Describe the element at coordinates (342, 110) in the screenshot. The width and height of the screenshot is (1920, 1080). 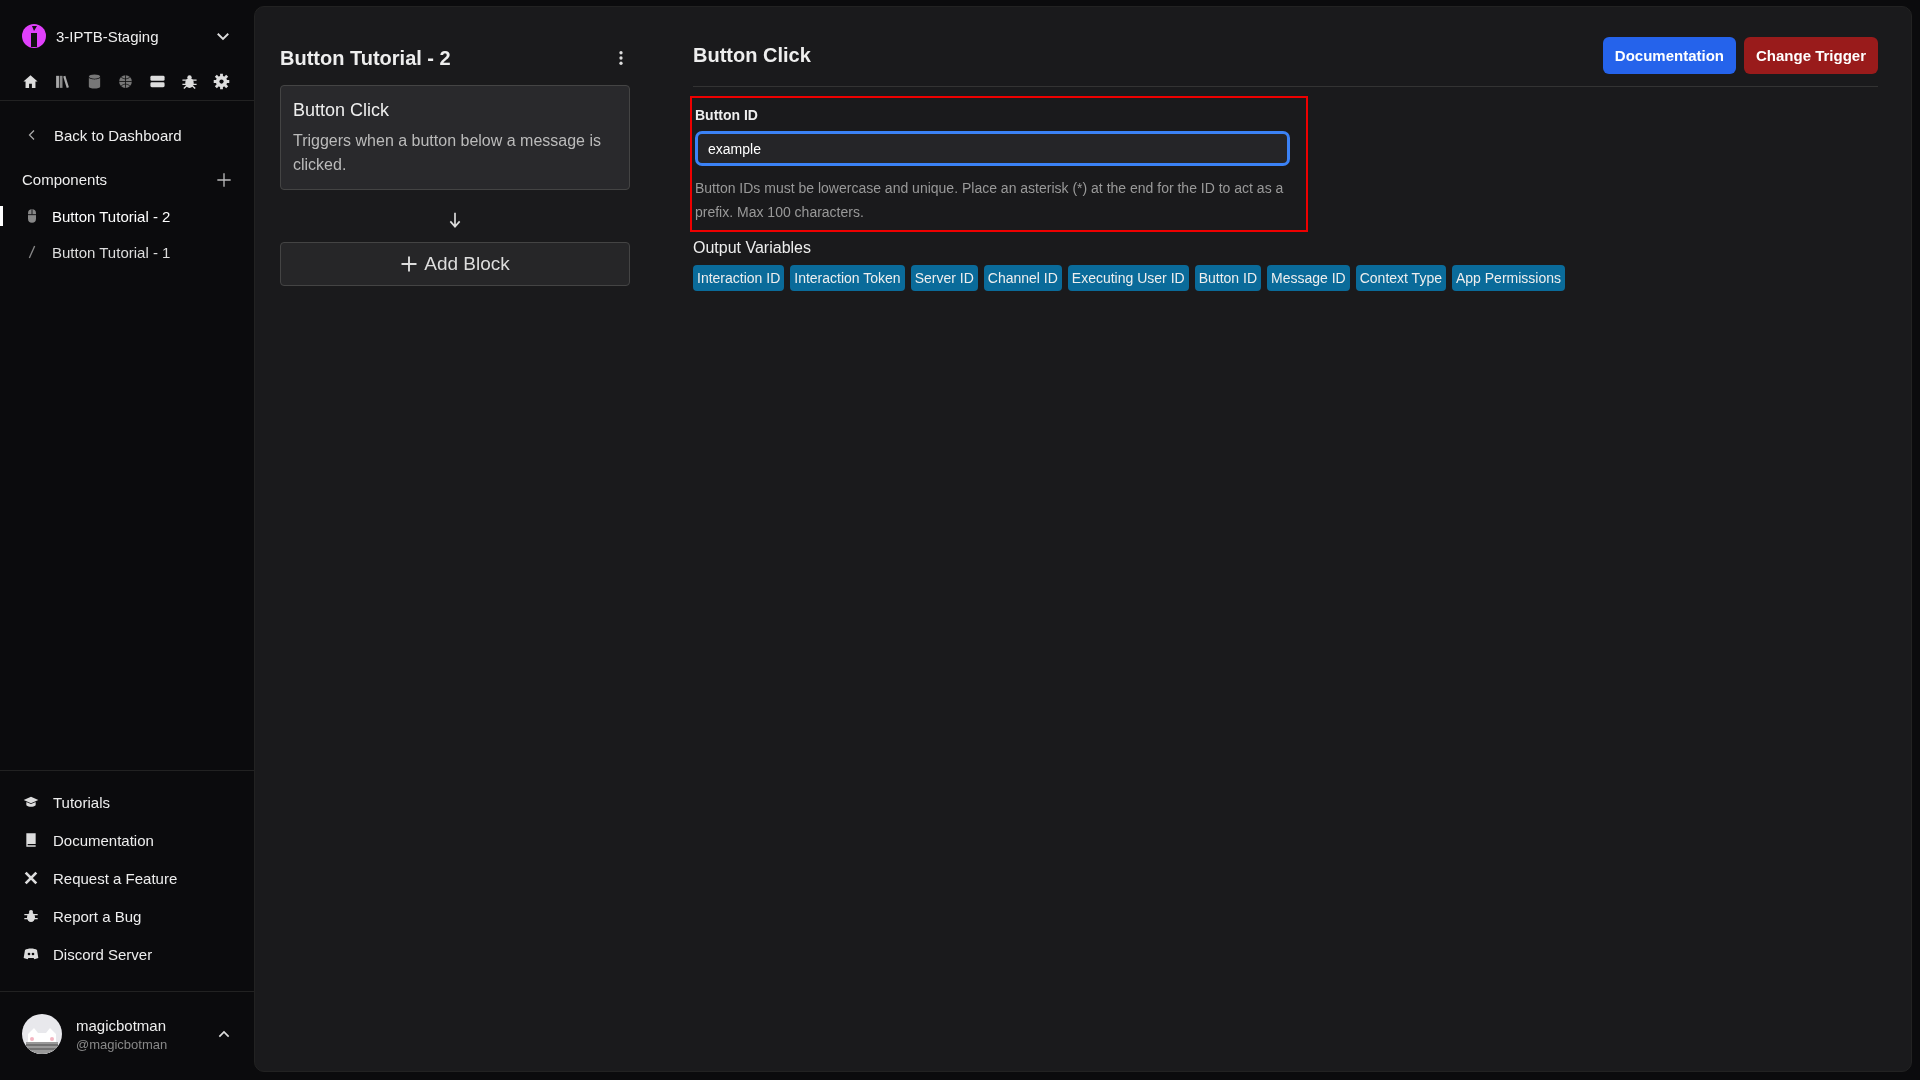
I see `trigger-title: Button Click` at that location.